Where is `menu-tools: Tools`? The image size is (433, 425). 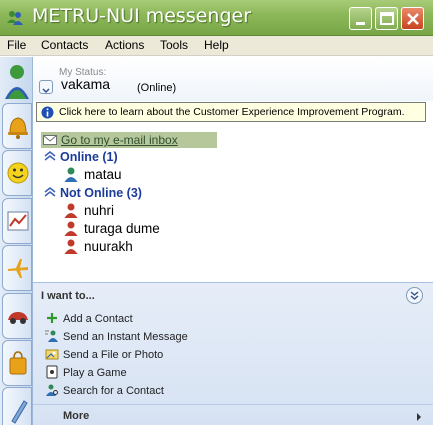
menu-tools: Tools is located at coordinates (174, 45).